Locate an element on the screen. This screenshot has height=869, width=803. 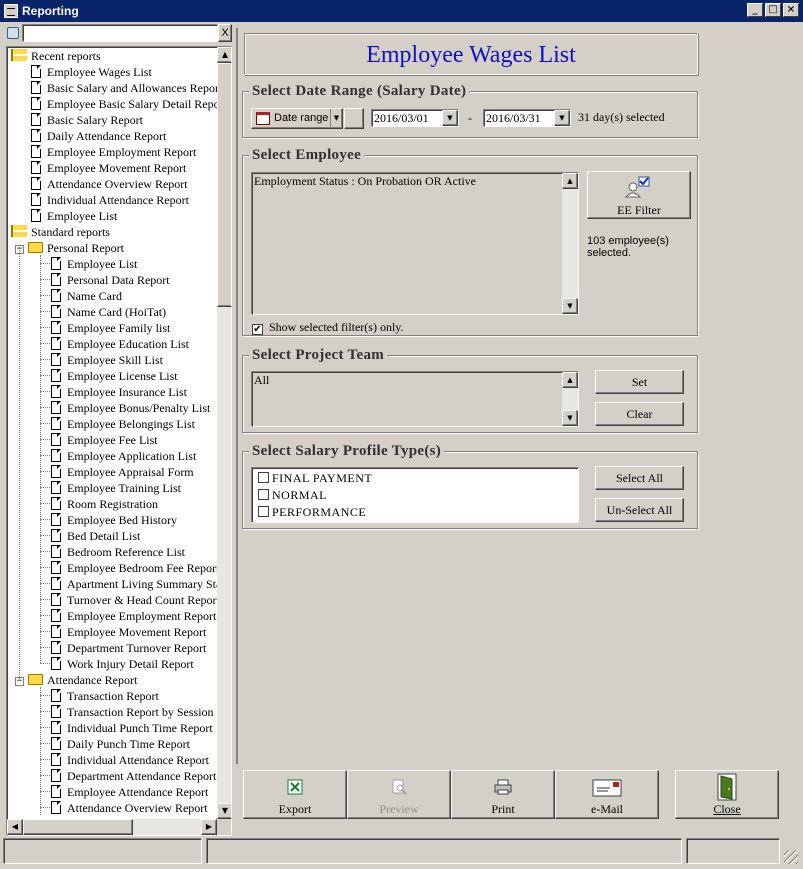
tree-item-recent-report: Daily Attendance Report is located at coordinates (98, 136).